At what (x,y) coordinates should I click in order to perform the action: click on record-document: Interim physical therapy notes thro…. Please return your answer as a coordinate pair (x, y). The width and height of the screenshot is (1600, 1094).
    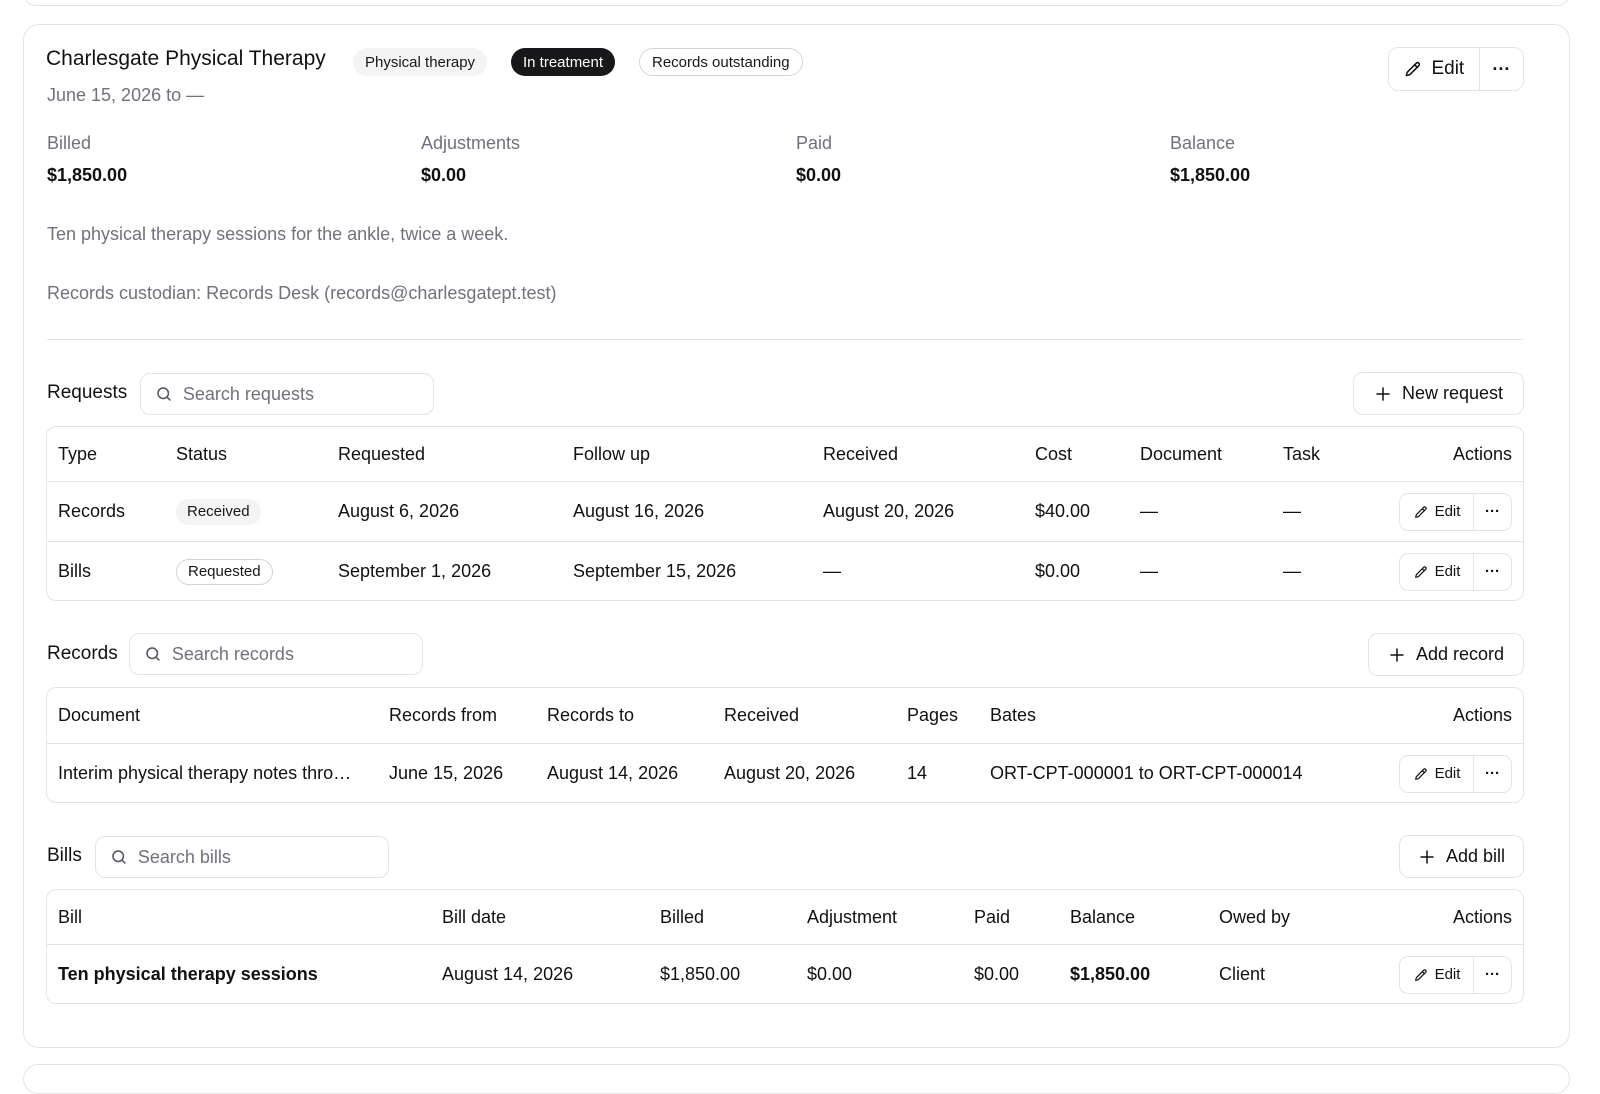
    Looking at the image, I should click on (218, 773).